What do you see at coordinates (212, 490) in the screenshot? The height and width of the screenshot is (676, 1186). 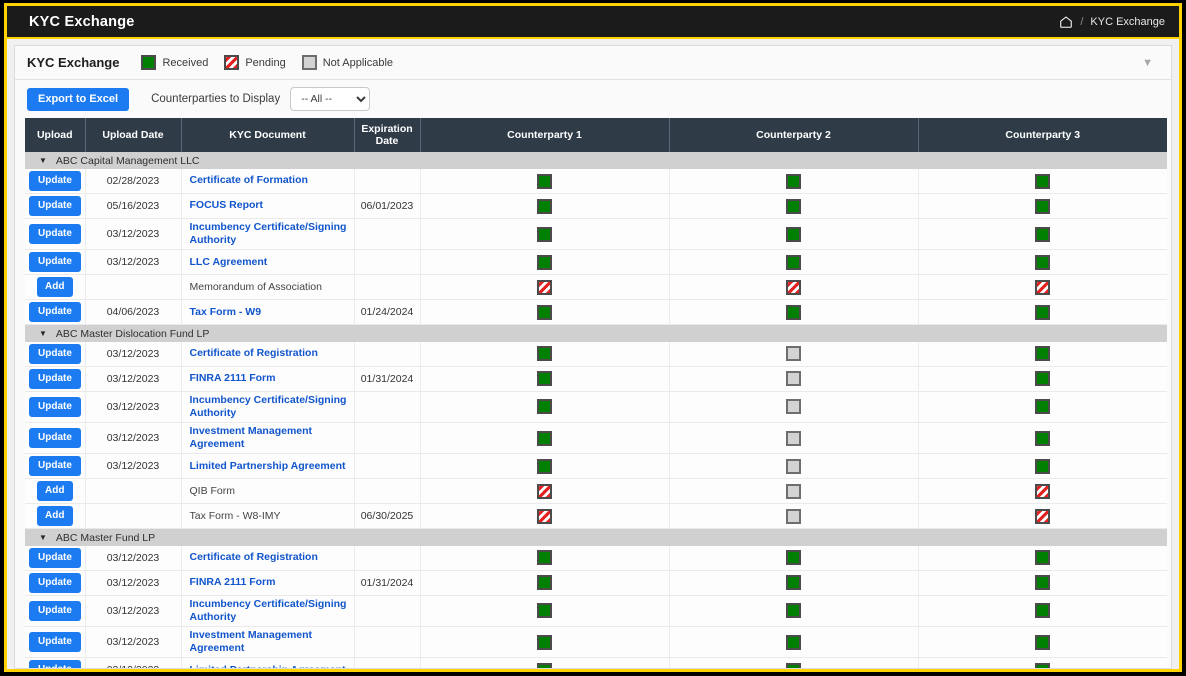 I see `document-name: QIB Form` at bounding box center [212, 490].